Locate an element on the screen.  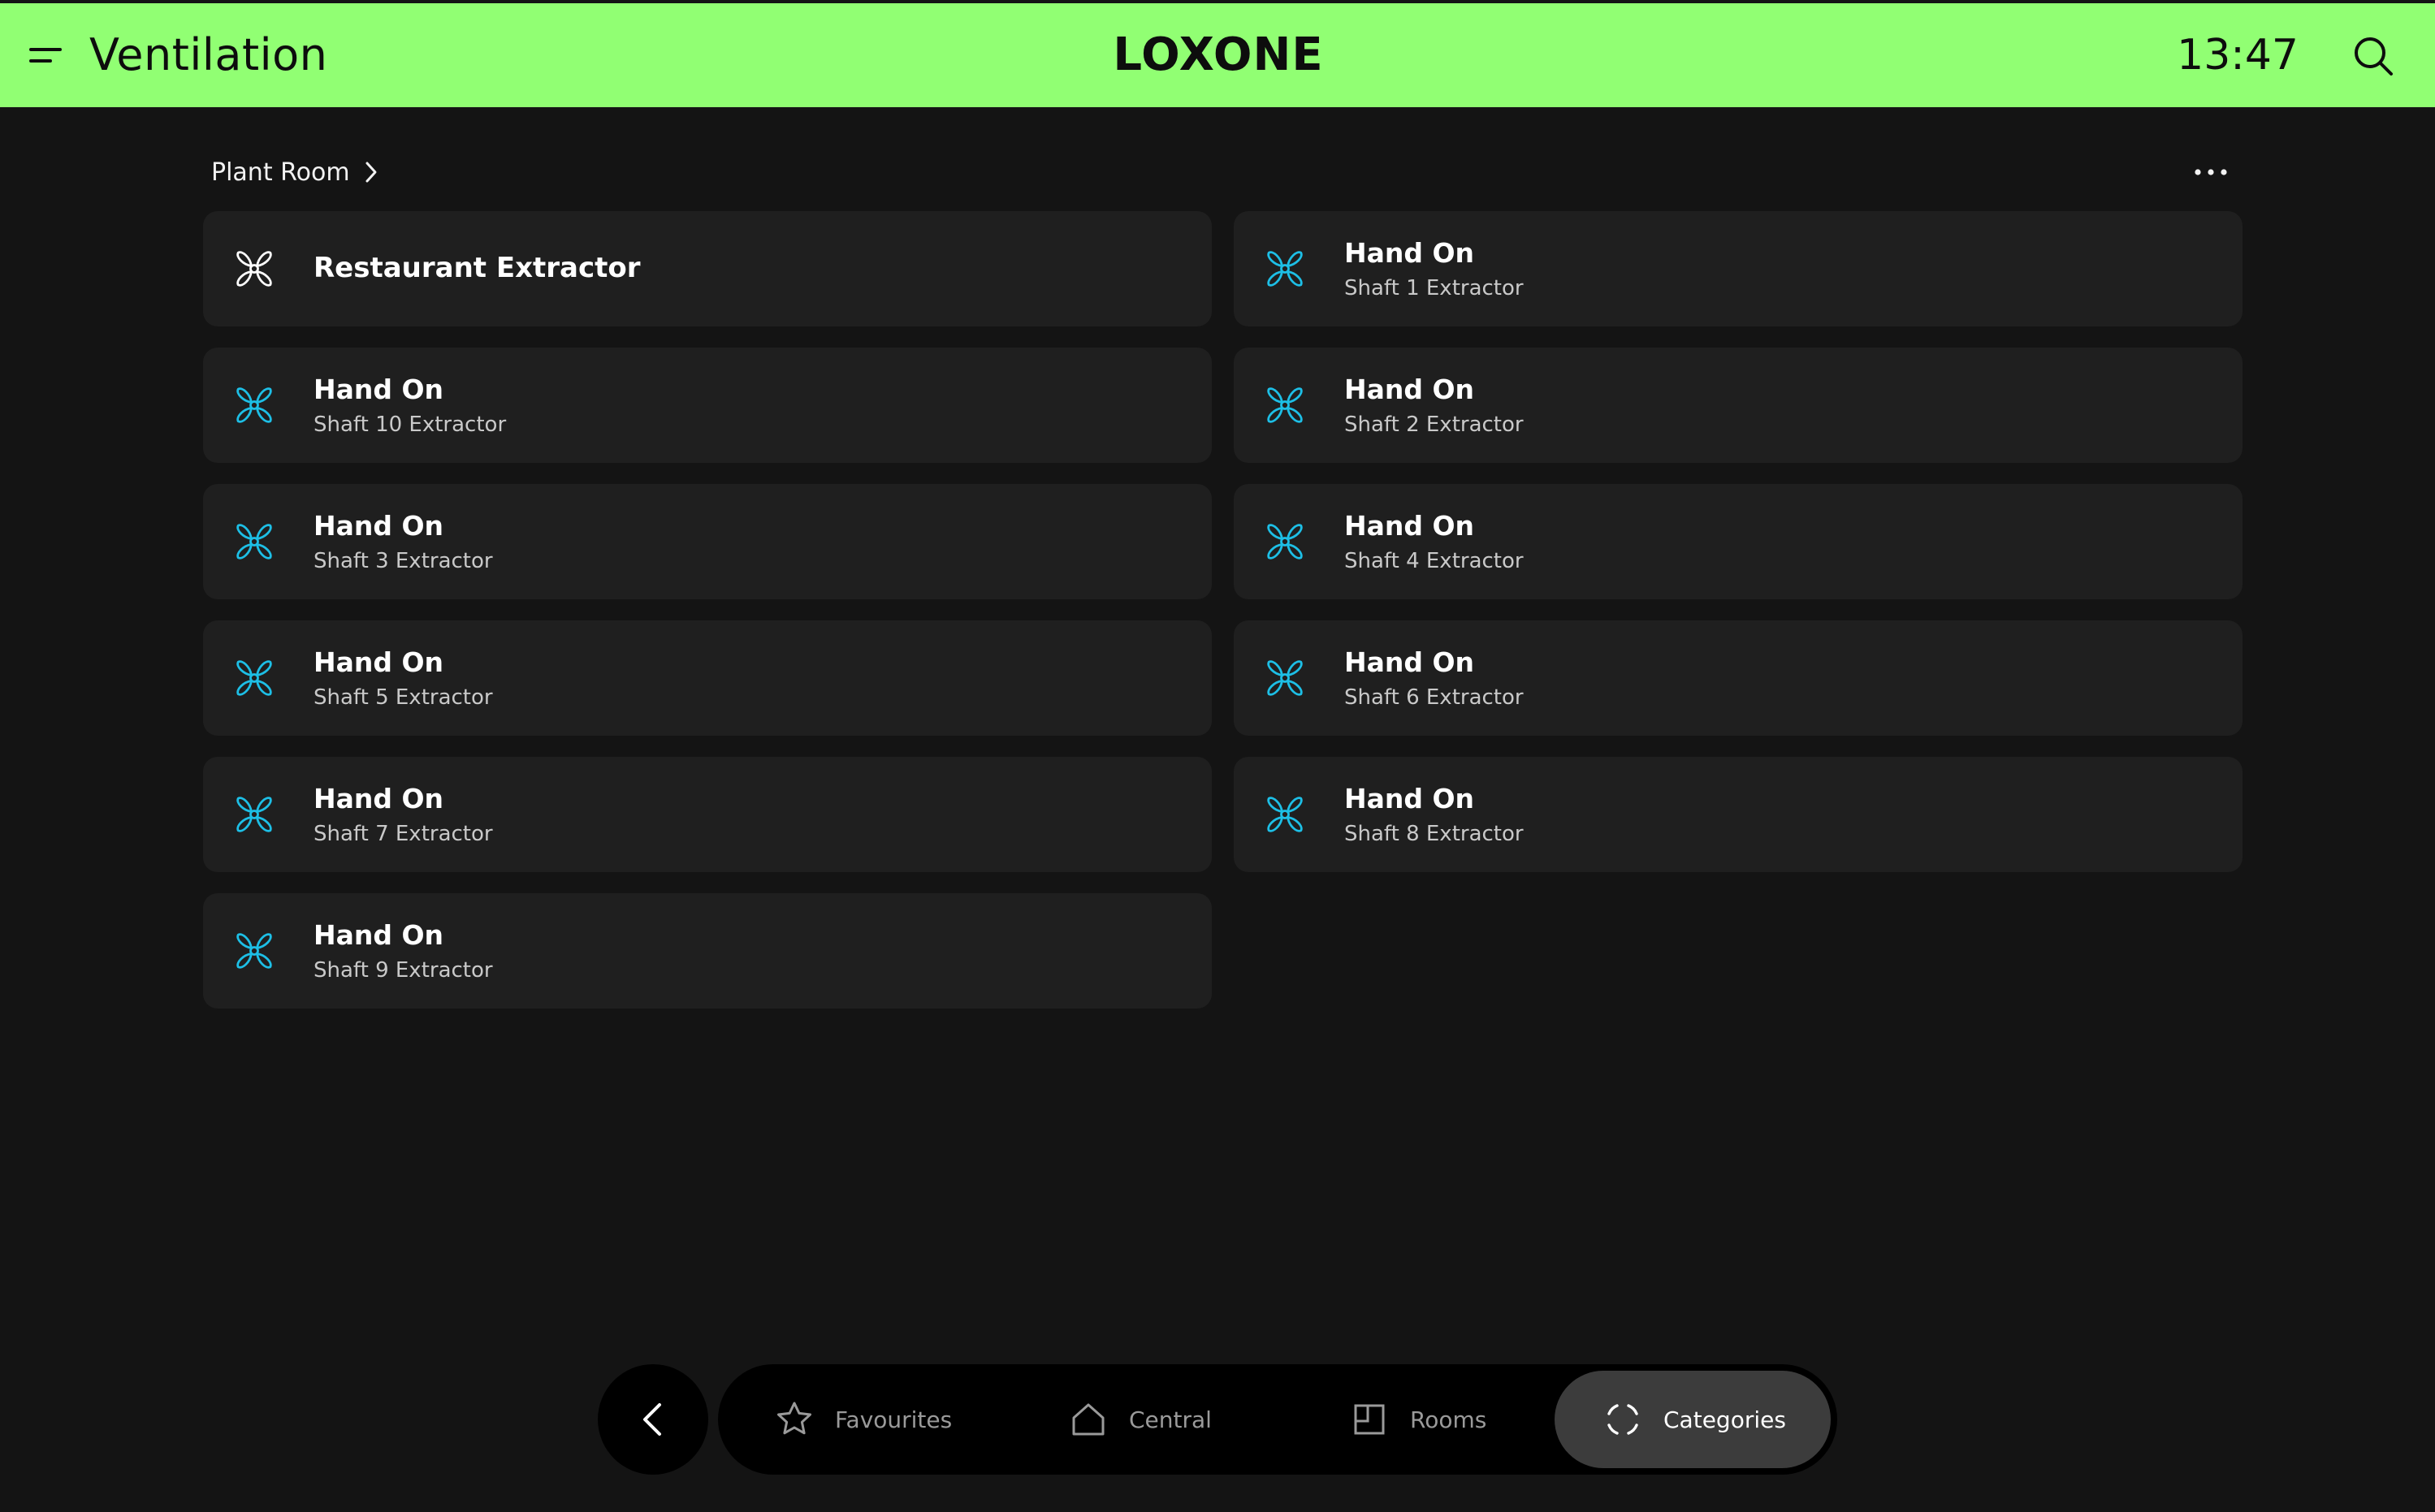
breadcrumb-label: Plant Room is located at coordinates (280, 172).